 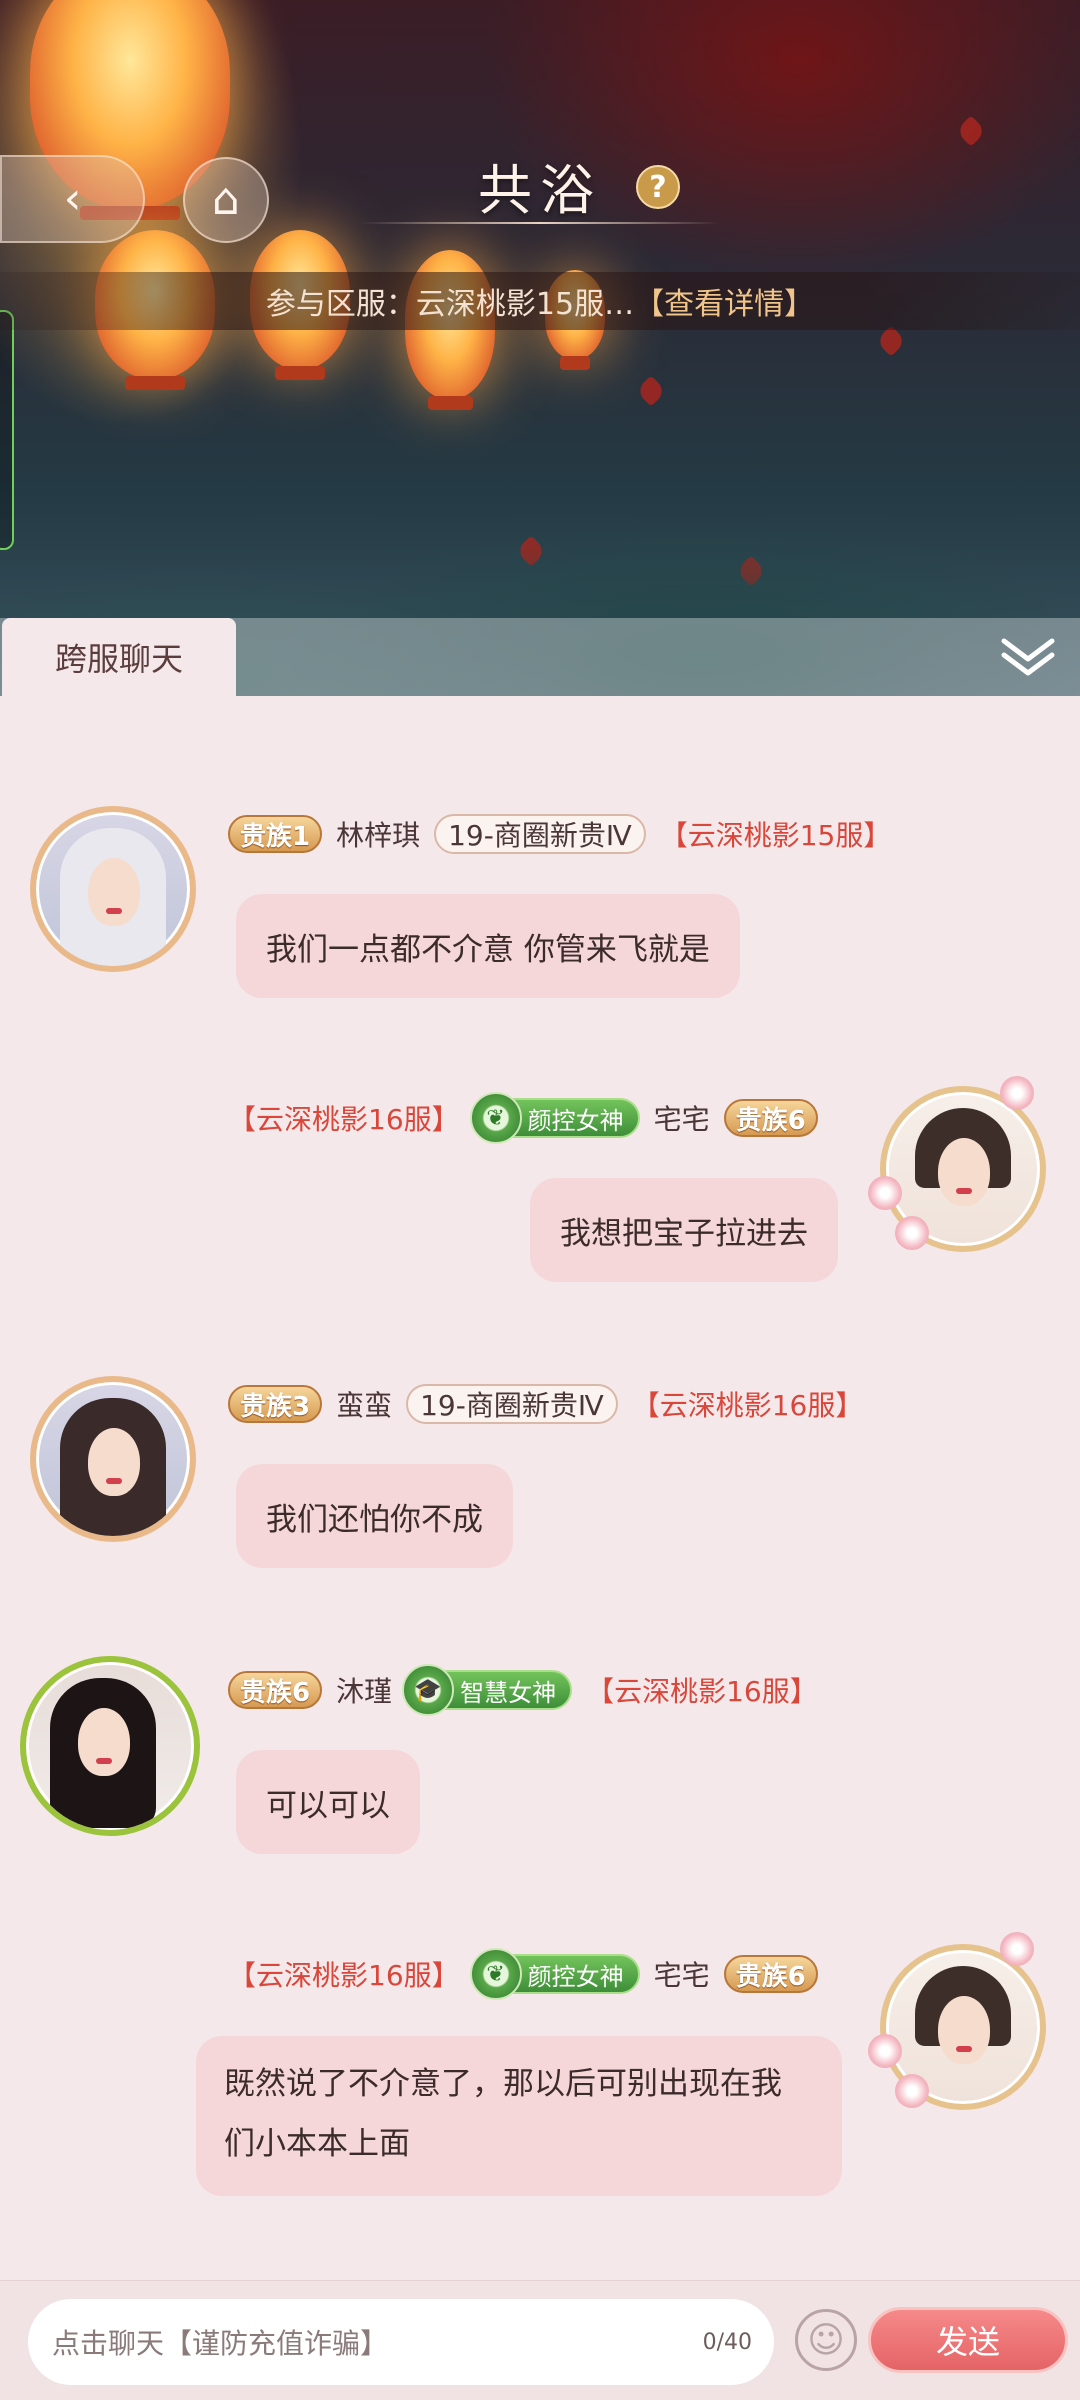 I want to click on message-text-line: 既然说了不介意了，那以后可别出现在我, so click(x=503, y=2084).